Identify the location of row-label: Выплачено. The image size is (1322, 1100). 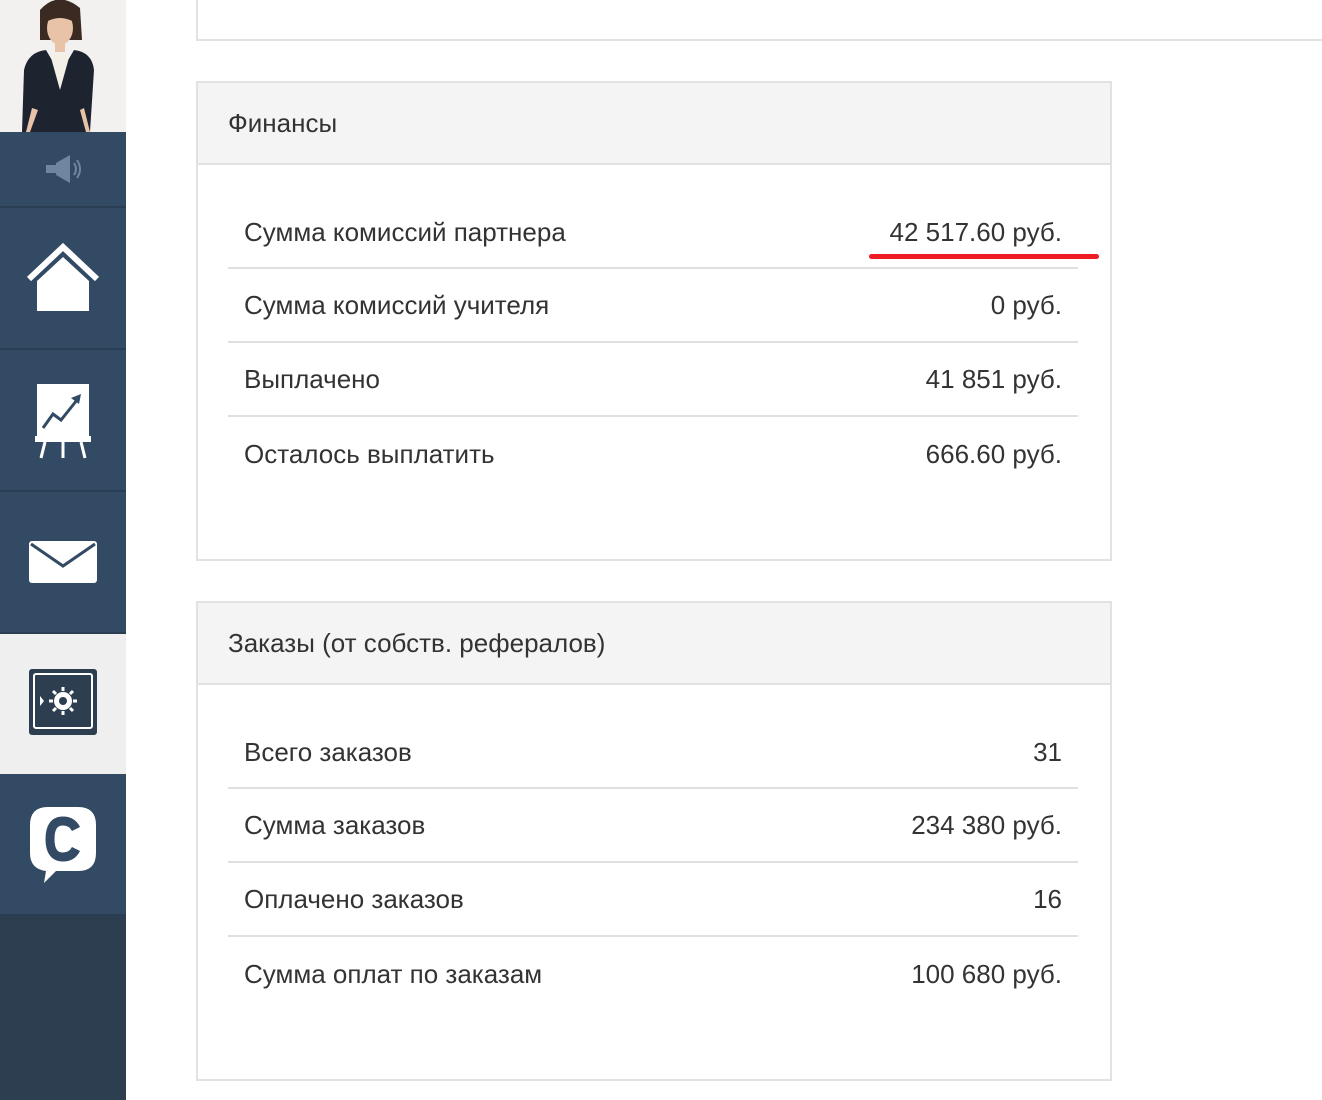
(312, 378).